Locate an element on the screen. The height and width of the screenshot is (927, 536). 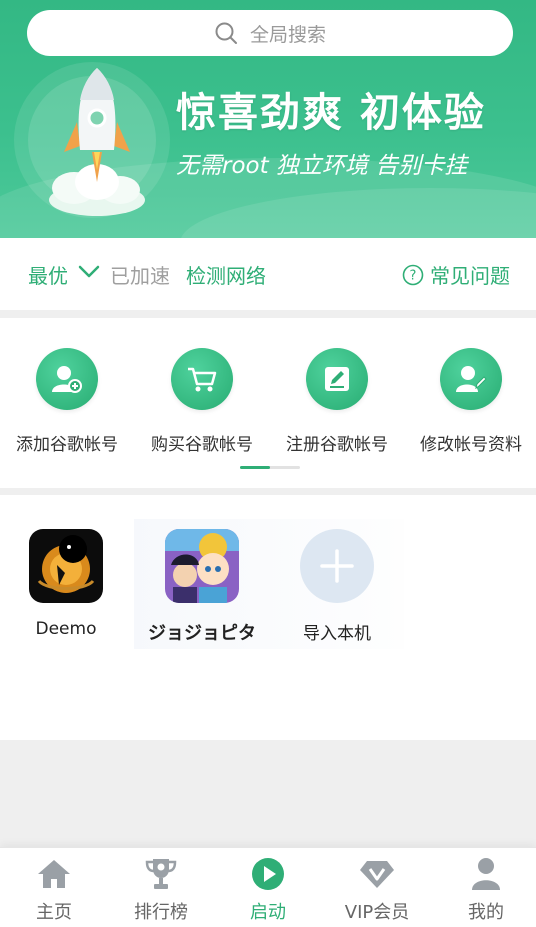
shortcut-register-account: 注册谷歌帐号 is located at coordinates (337, 401).